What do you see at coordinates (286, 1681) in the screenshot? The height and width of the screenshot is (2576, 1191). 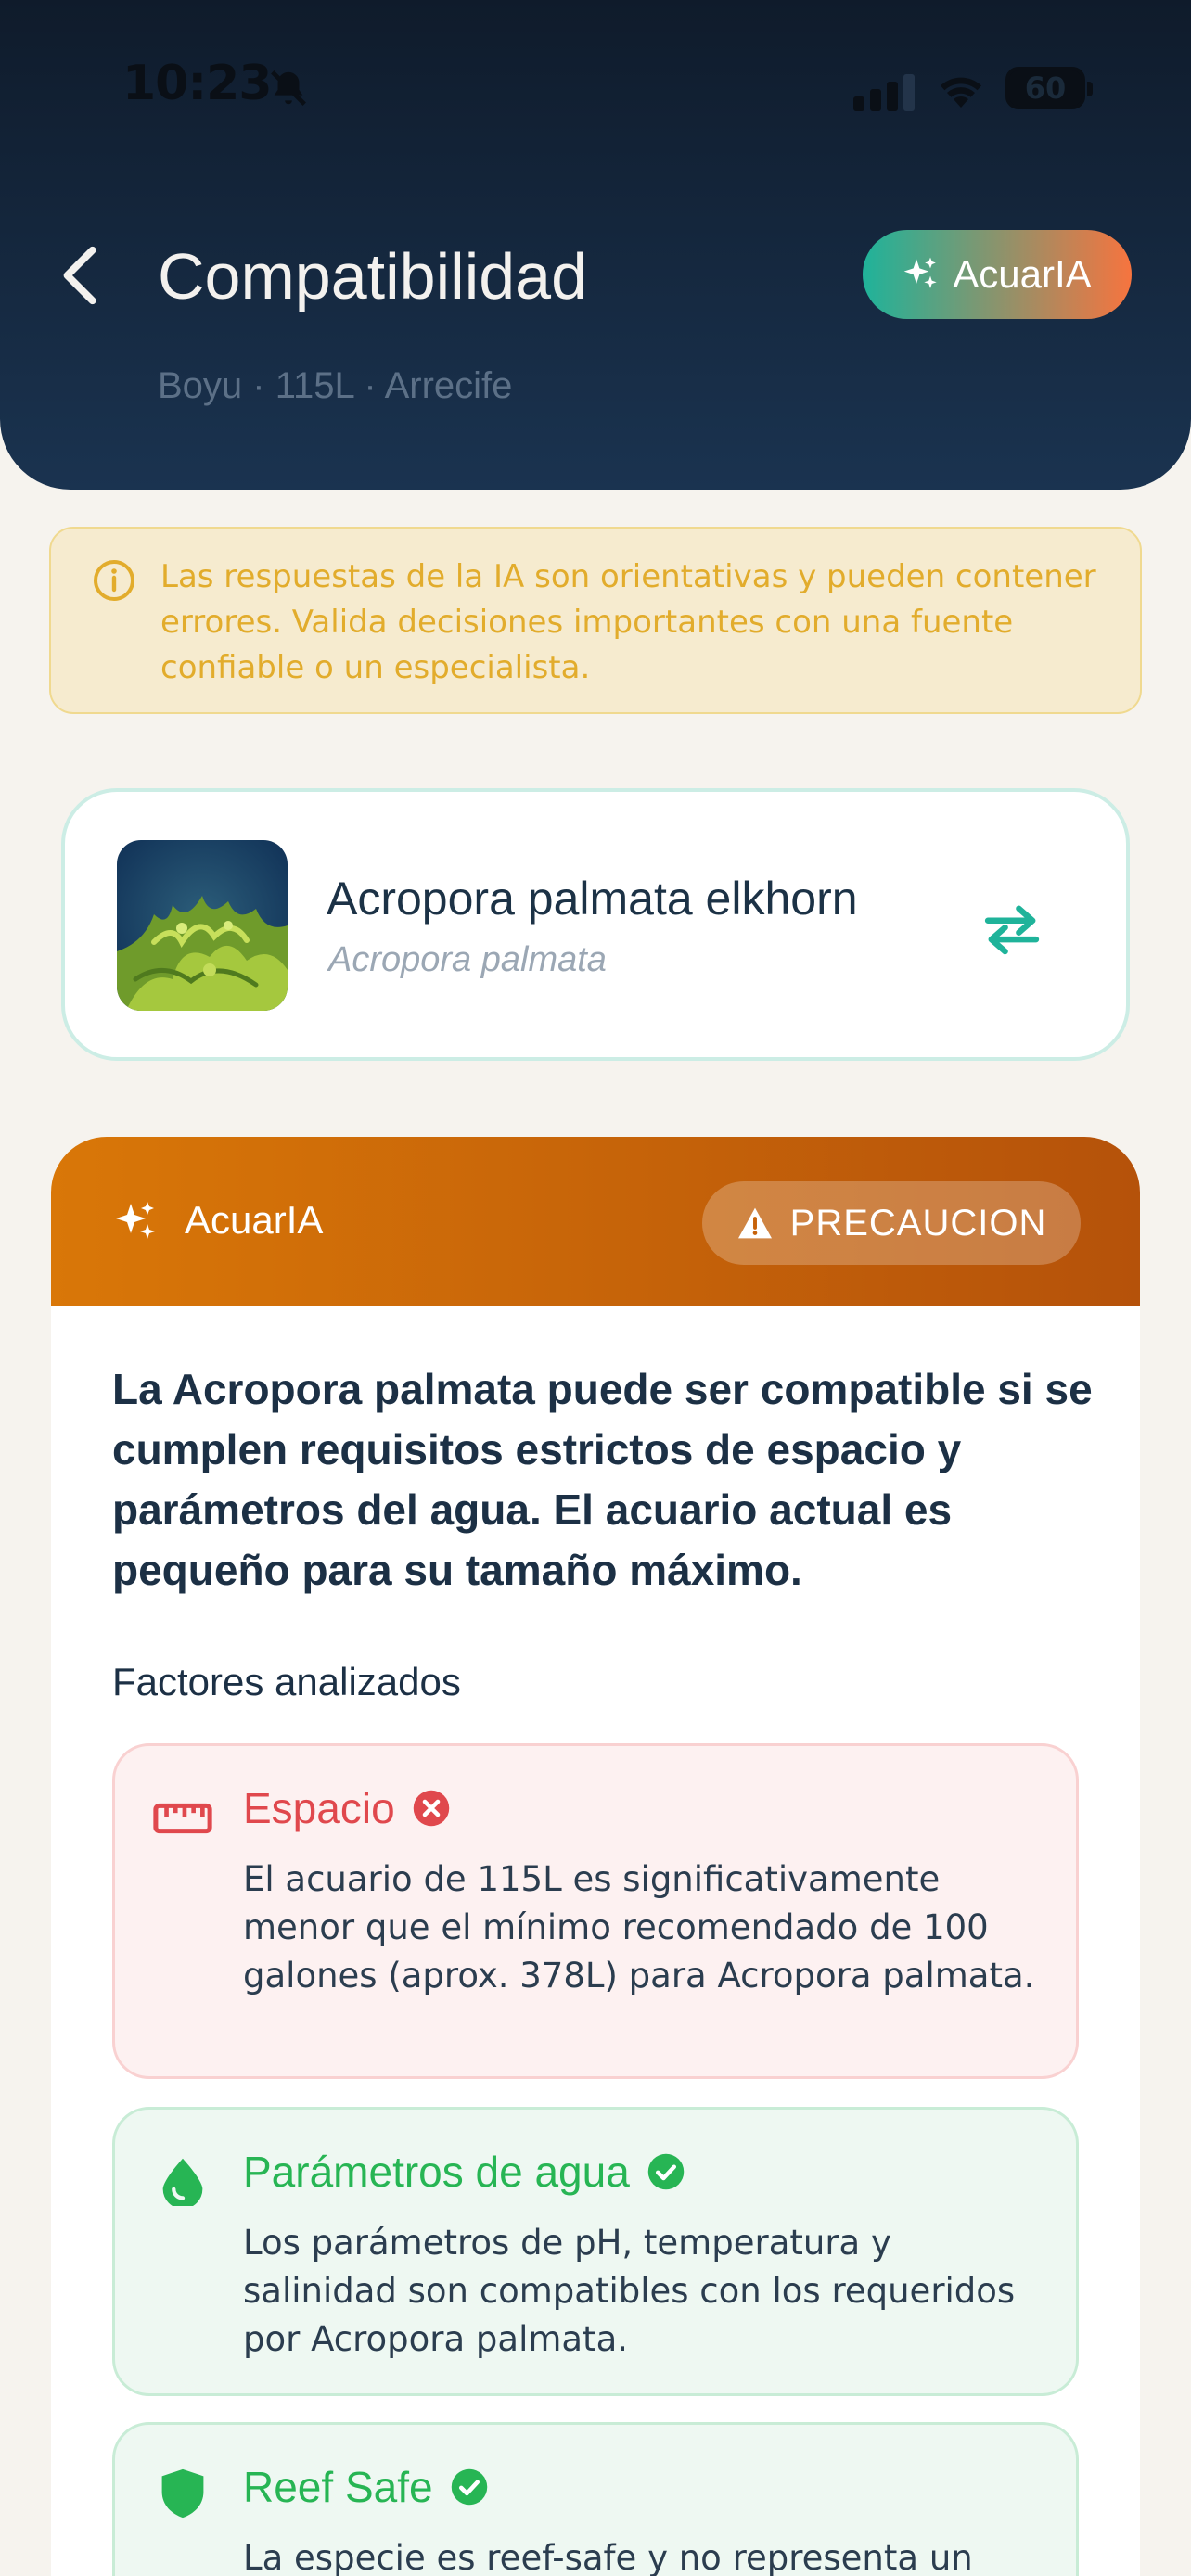 I see `factors-heading: Factores analizados` at bounding box center [286, 1681].